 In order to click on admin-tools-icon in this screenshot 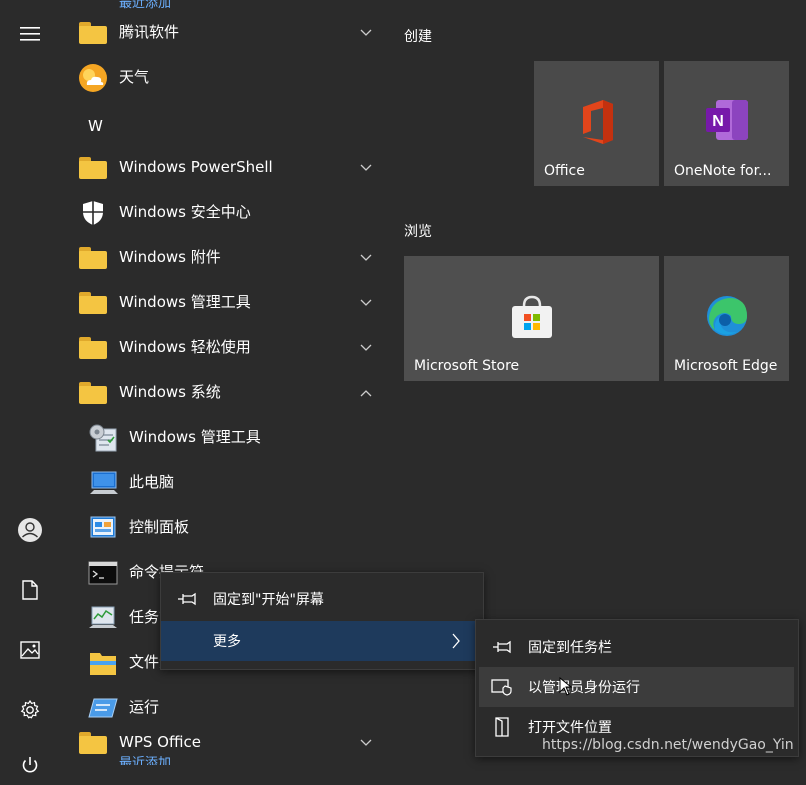, I will do `click(103, 438)`.